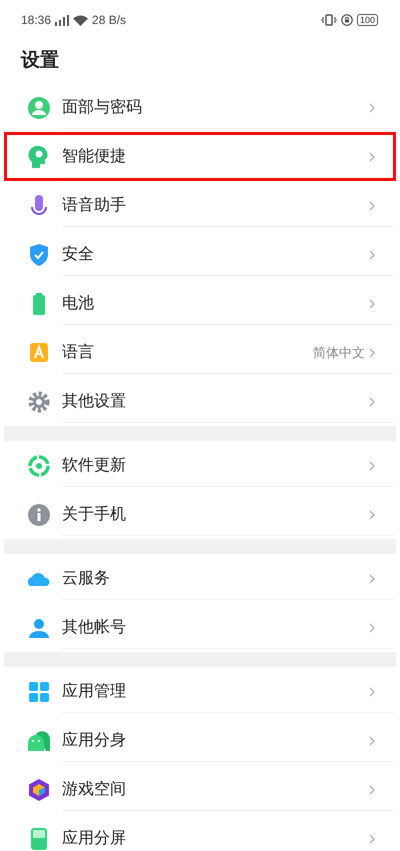  Describe the element at coordinates (109, 20) in the screenshot. I see `network-speed: 28 B/s` at that location.